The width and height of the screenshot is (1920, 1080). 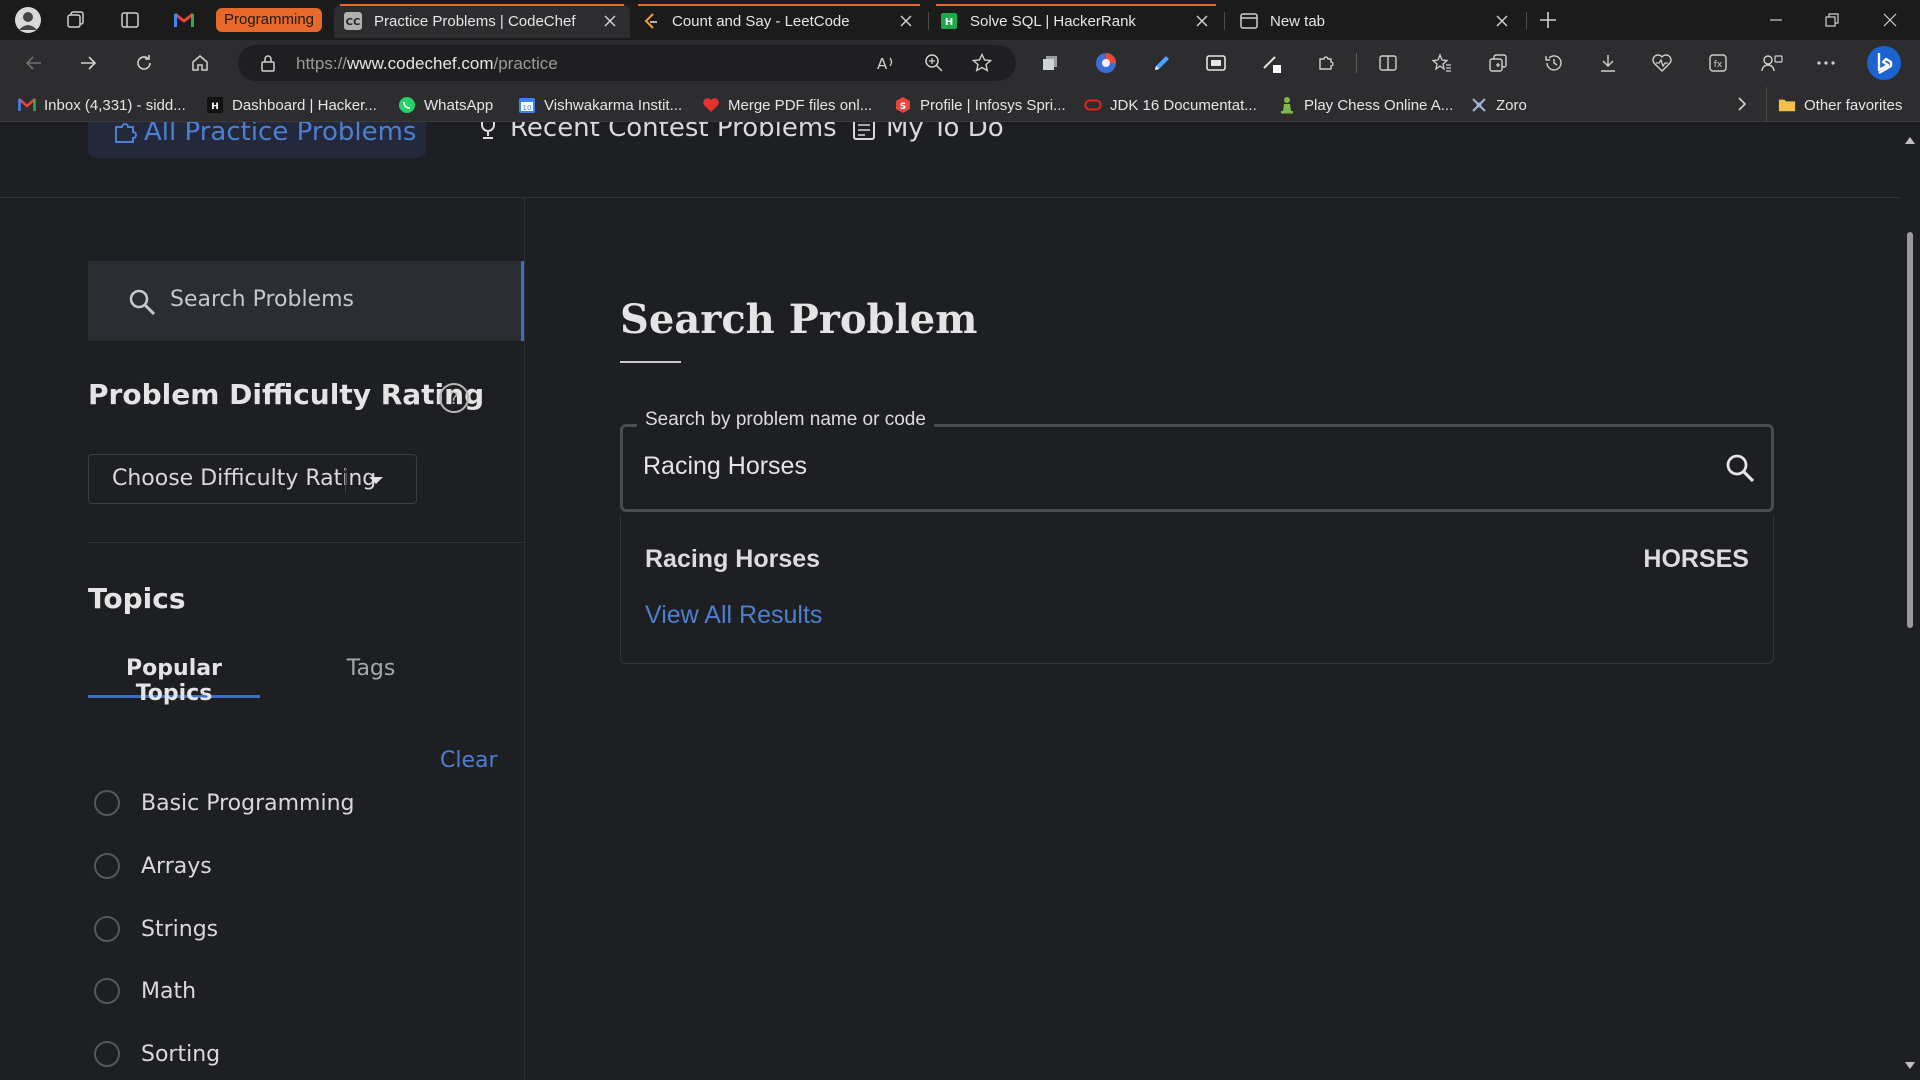 I want to click on trophy-icon, so click(x=488, y=131).